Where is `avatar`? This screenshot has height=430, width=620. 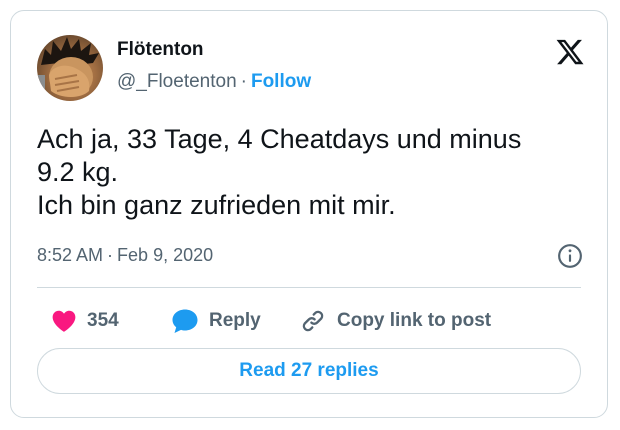
avatar is located at coordinates (70, 68).